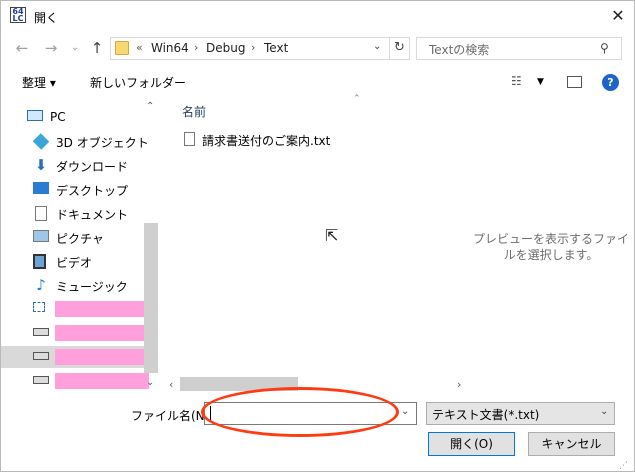 The image size is (635, 472). Describe the element at coordinates (389, 48) in the screenshot. I see `divider` at that location.